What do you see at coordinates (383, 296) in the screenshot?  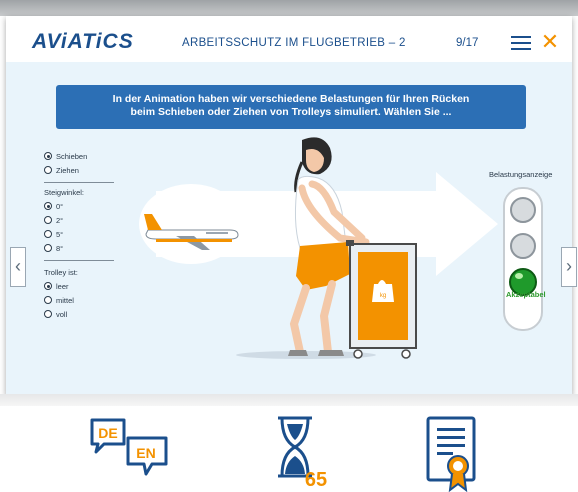 I see `trolley-weight-label: kg` at bounding box center [383, 296].